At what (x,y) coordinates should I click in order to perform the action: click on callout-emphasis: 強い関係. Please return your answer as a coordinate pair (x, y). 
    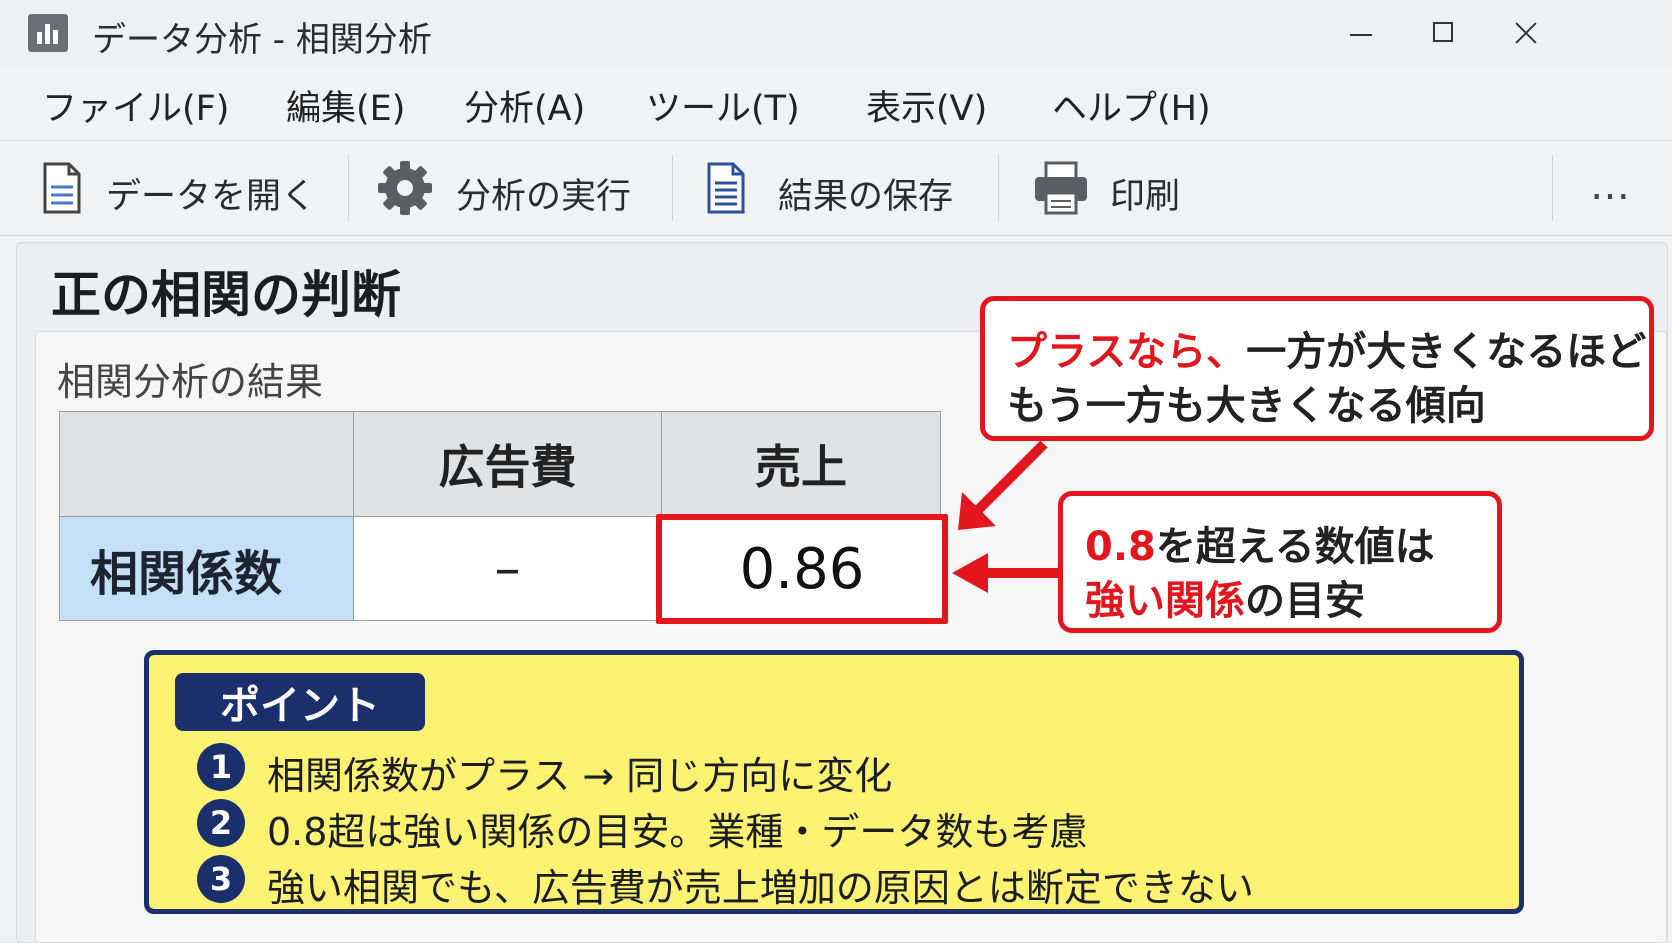
    Looking at the image, I should click on (1165, 601).